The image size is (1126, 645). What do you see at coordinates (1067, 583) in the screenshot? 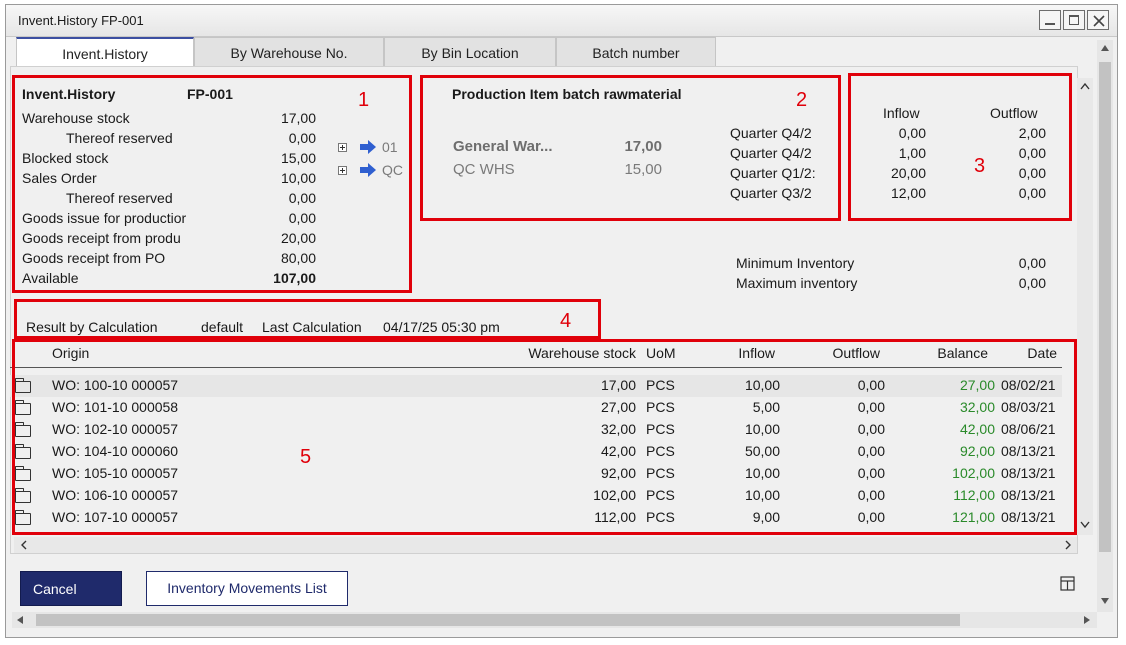
I see `form-settings-icon` at bounding box center [1067, 583].